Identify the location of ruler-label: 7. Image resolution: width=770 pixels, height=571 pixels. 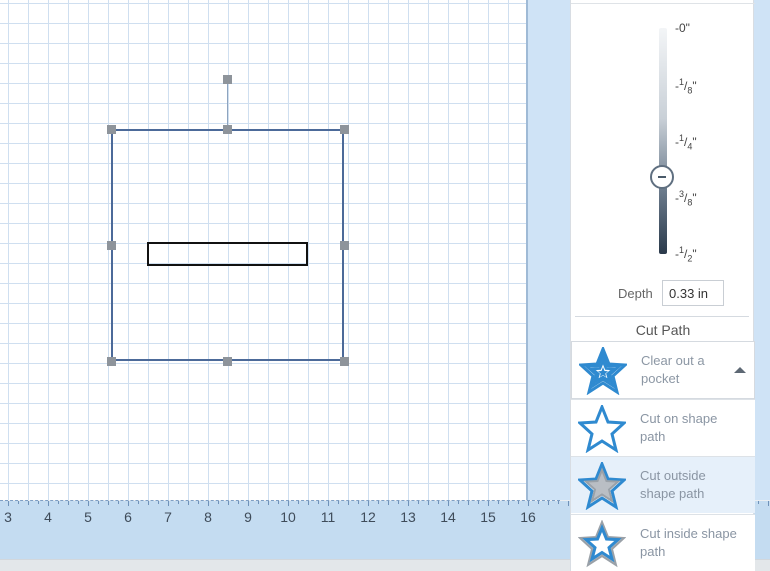
(168, 517).